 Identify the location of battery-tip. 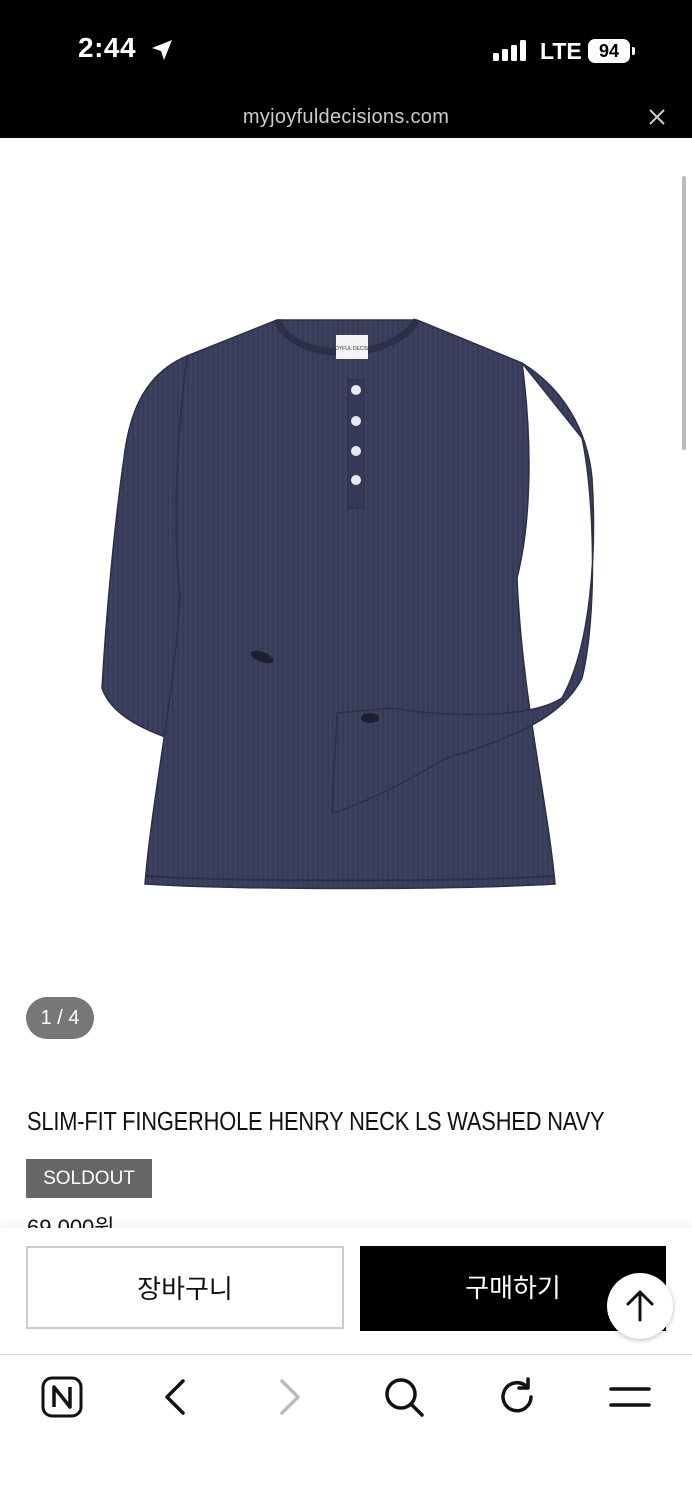
(633, 51).